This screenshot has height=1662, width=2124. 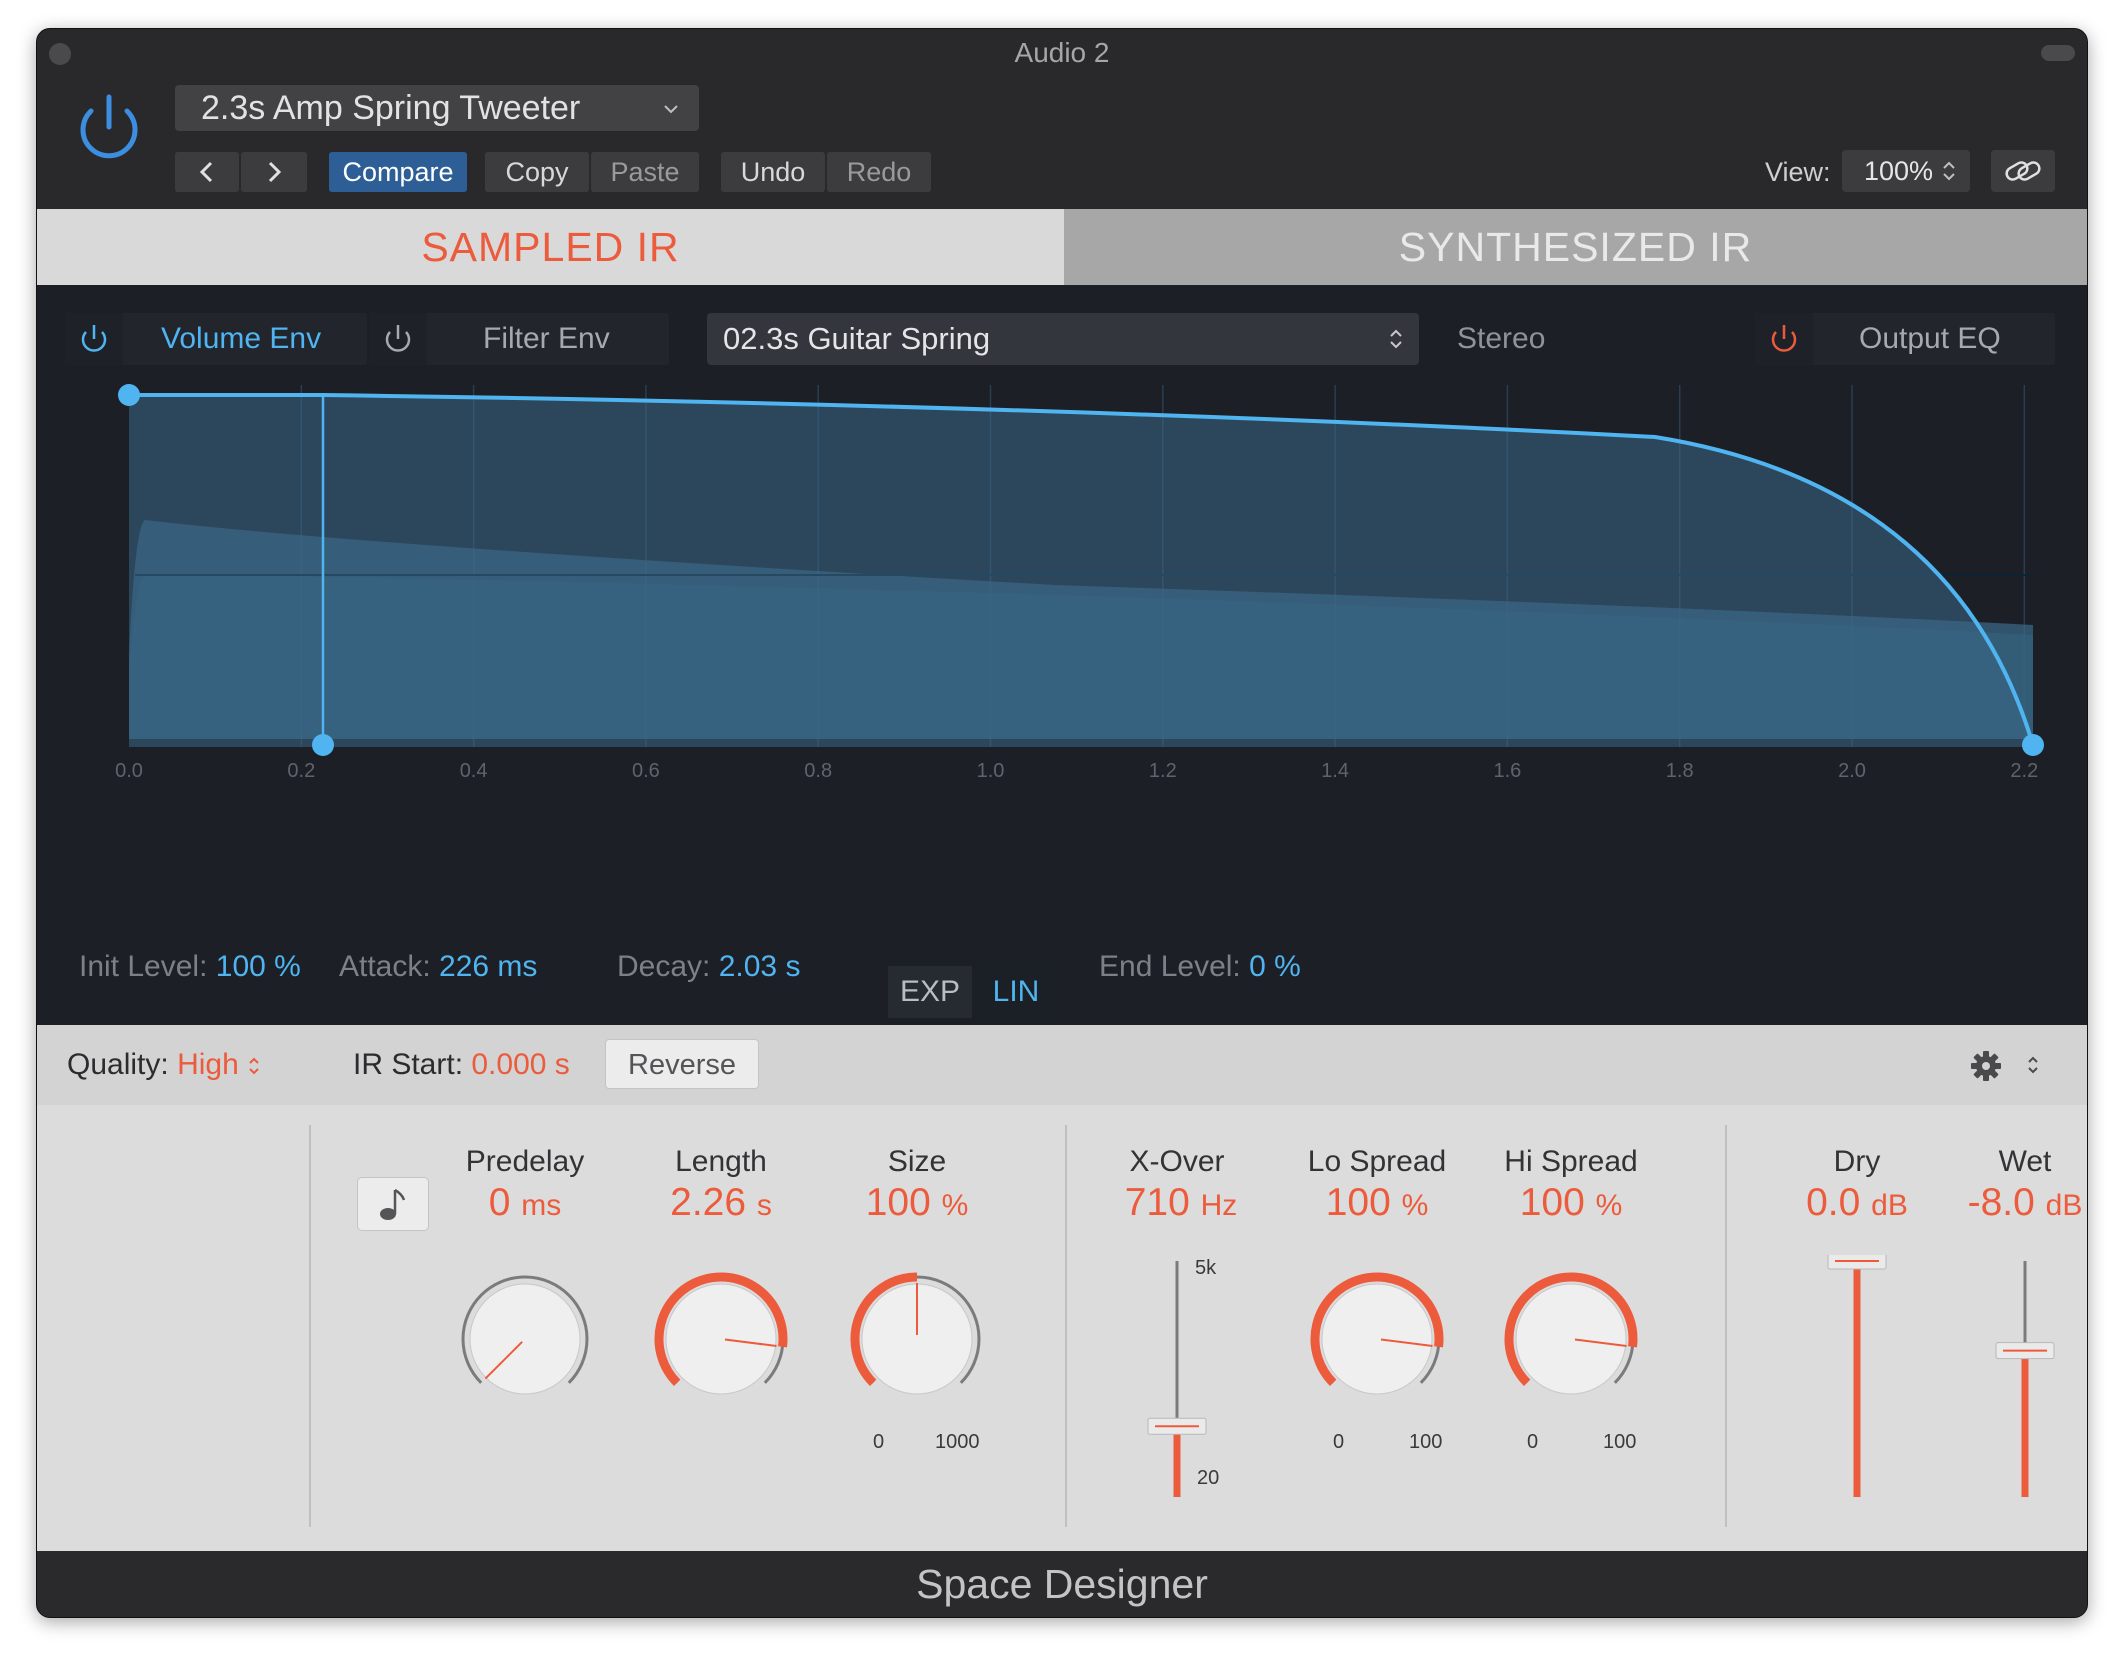 I want to click on xover-value: 710 Hz, so click(x=1181, y=1203).